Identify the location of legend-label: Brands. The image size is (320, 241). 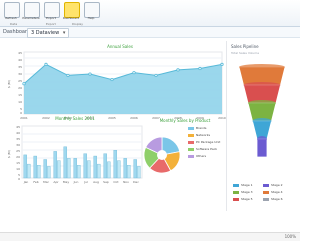
(201, 128).